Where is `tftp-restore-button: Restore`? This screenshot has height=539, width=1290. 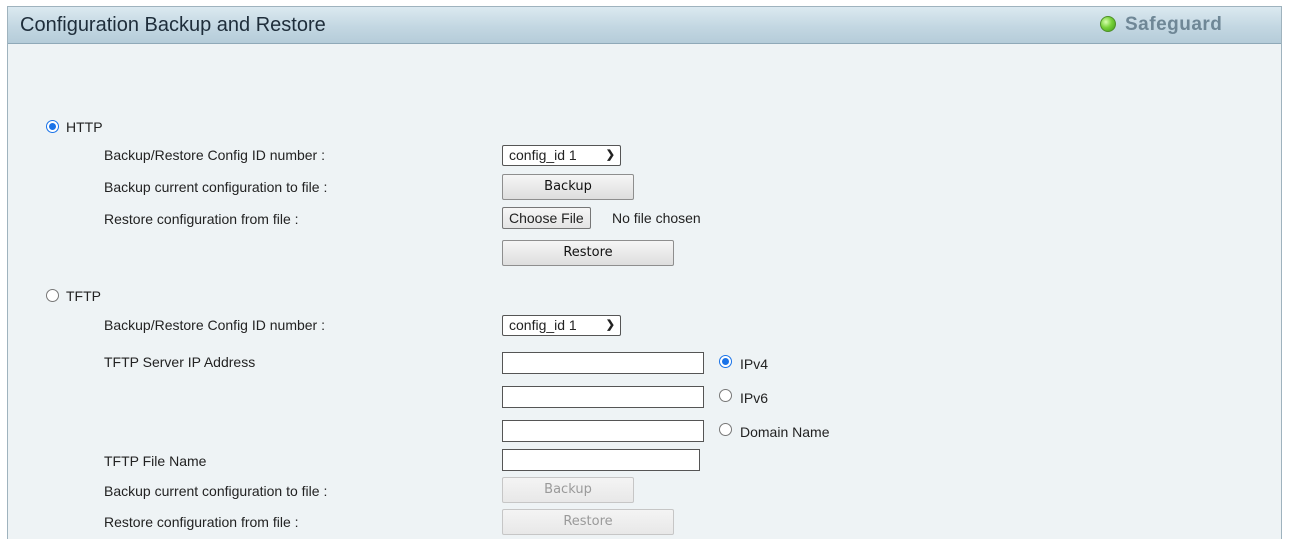
tftp-restore-button: Restore is located at coordinates (588, 522).